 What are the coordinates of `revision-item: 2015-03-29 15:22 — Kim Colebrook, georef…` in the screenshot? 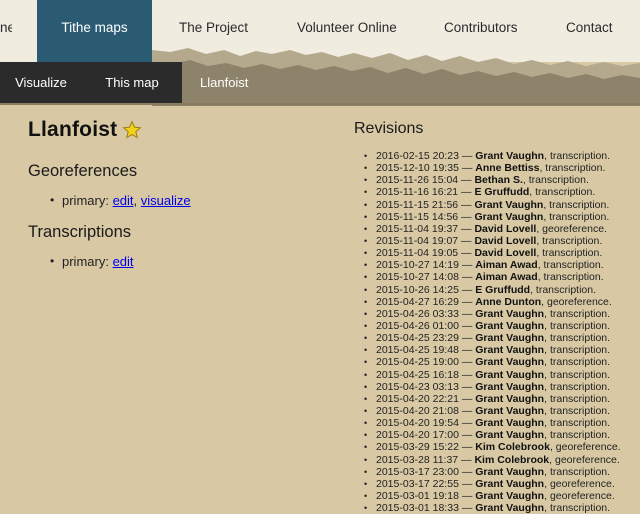 It's located at (487, 447).